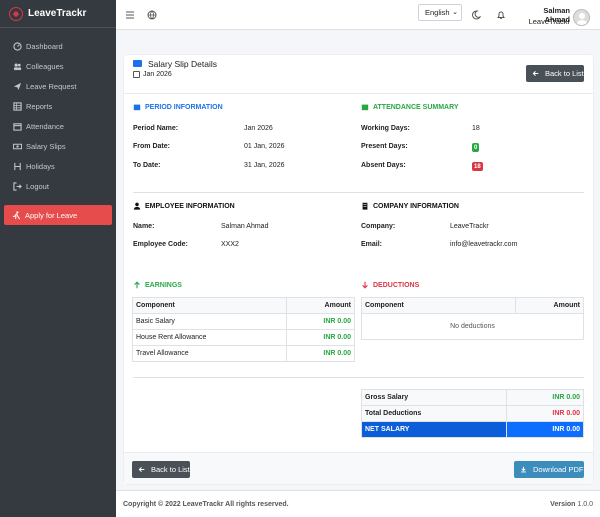 This screenshot has height=517, width=600. What do you see at coordinates (564, 73) in the screenshot?
I see `back-to-list-label: Back to List` at bounding box center [564, 73].